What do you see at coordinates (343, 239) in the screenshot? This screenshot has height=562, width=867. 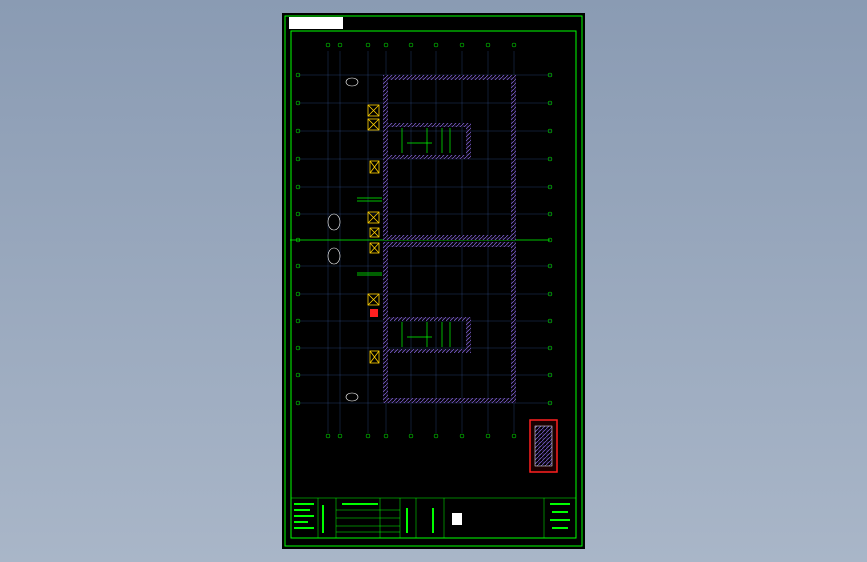 I see `column-symbols` at bounding box center [343, 239].